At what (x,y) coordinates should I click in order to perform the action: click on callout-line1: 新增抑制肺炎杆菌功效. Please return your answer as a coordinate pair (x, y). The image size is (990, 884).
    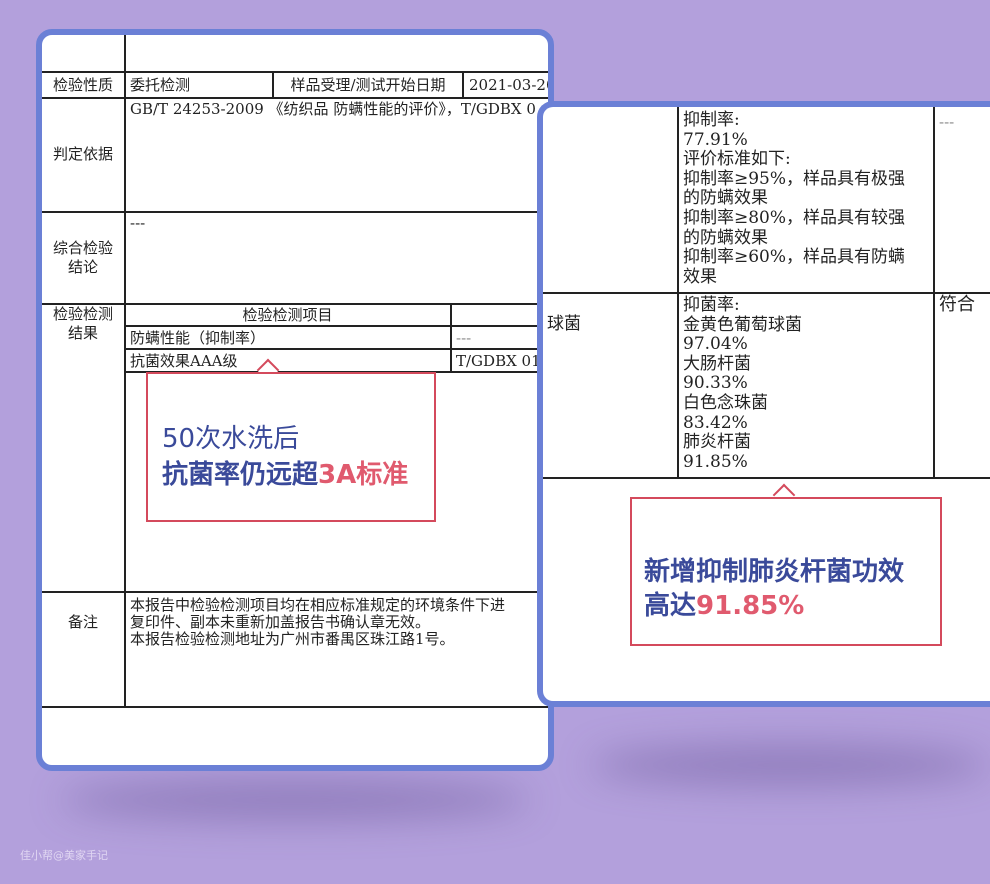
    Looking at the image, I should click on (774, 572).